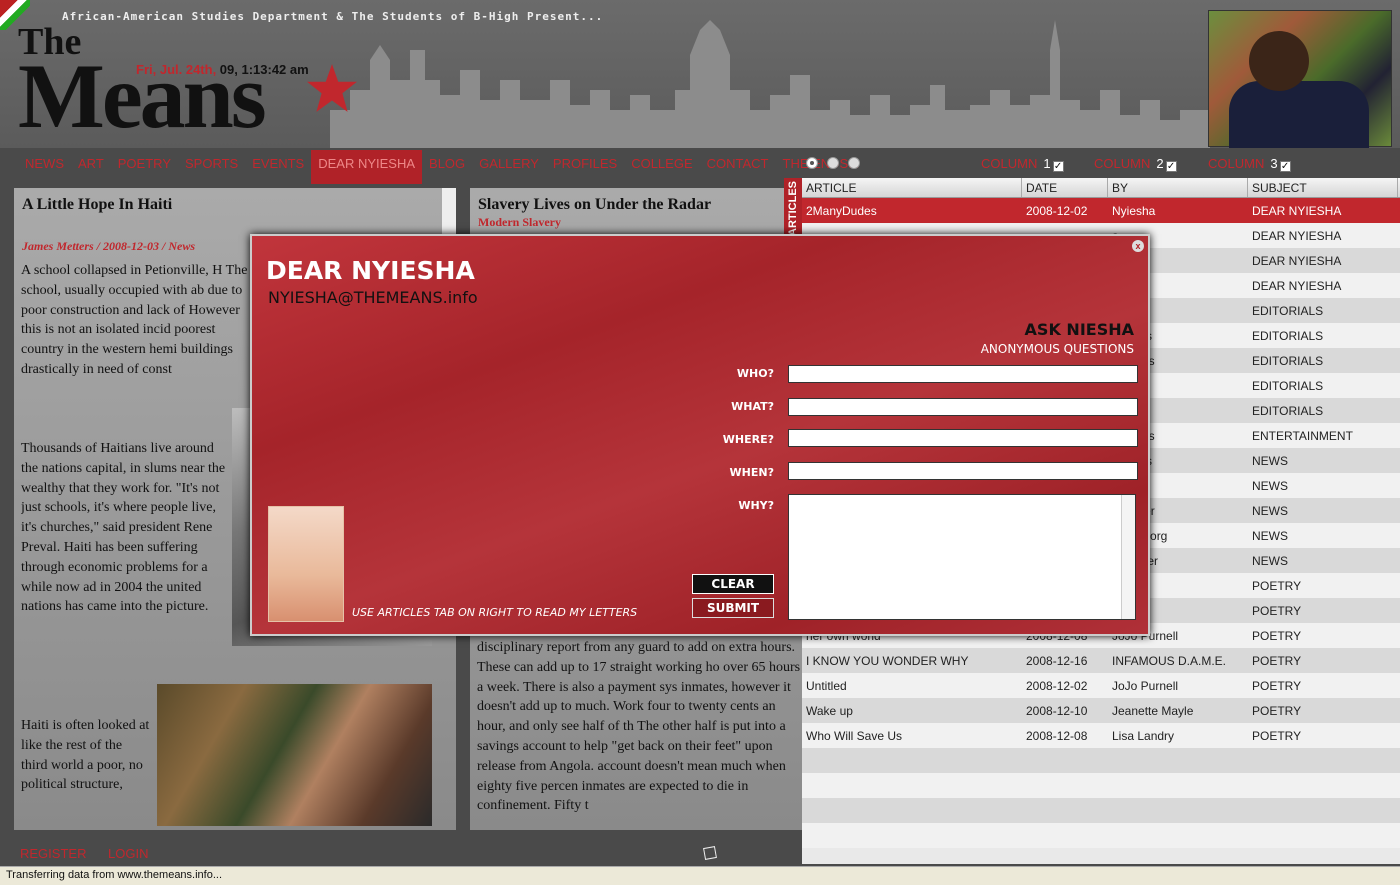 This screenshot has width=1400, height=885. Describe the element at coordinates (128, 853) in the screenshot. I see `login-link: LOGIN` at that location.